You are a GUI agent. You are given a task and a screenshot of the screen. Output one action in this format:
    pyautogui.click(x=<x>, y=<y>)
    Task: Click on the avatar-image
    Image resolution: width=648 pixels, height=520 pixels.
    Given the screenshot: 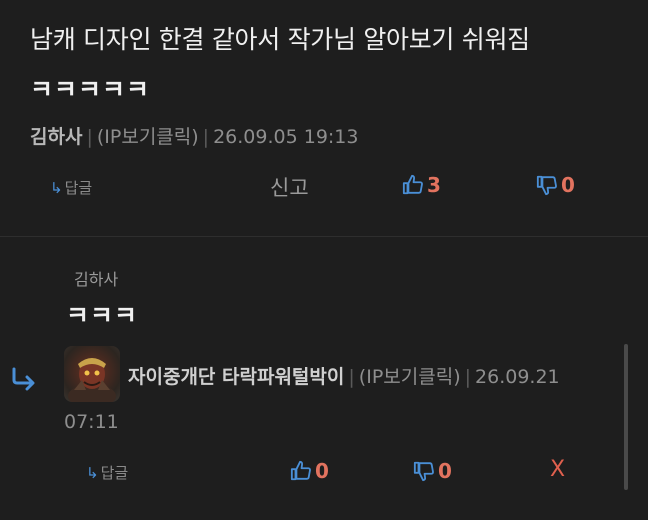 What is the action you would take?
    pyautogui.click(x=92, y=380)
    